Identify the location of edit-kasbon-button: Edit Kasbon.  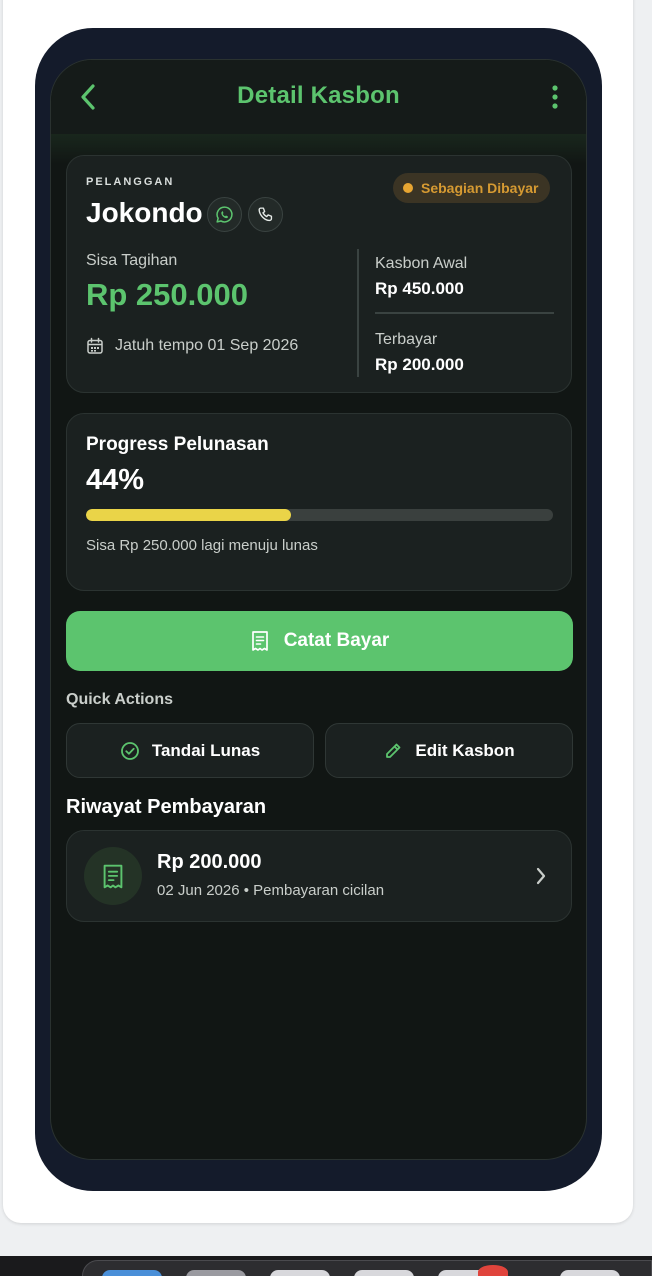
(449, 750).